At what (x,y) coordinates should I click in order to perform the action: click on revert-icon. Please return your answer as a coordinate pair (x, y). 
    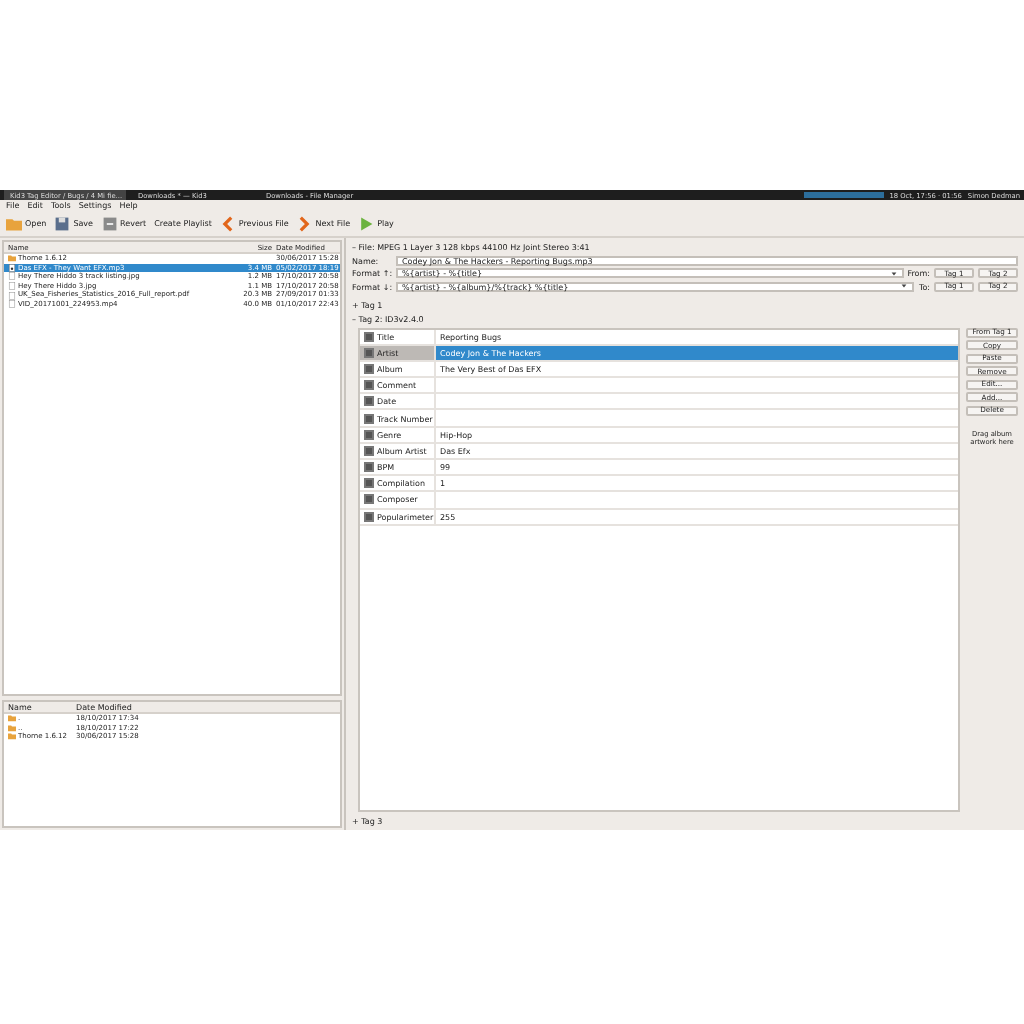
    Looking at the image, I should click on (109, 223).